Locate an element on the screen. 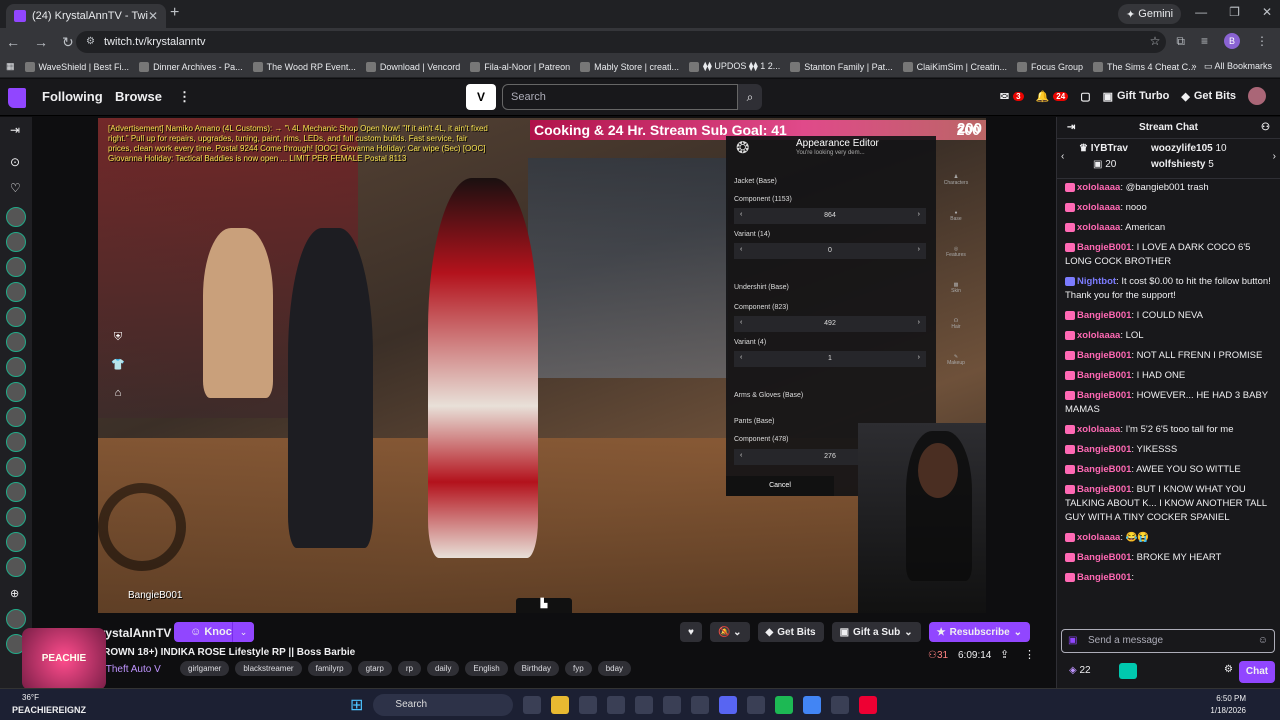 The height and width of the screenshot is (720, 1280). maximize-icon: ❐ is located at coordinates (1234, 12).